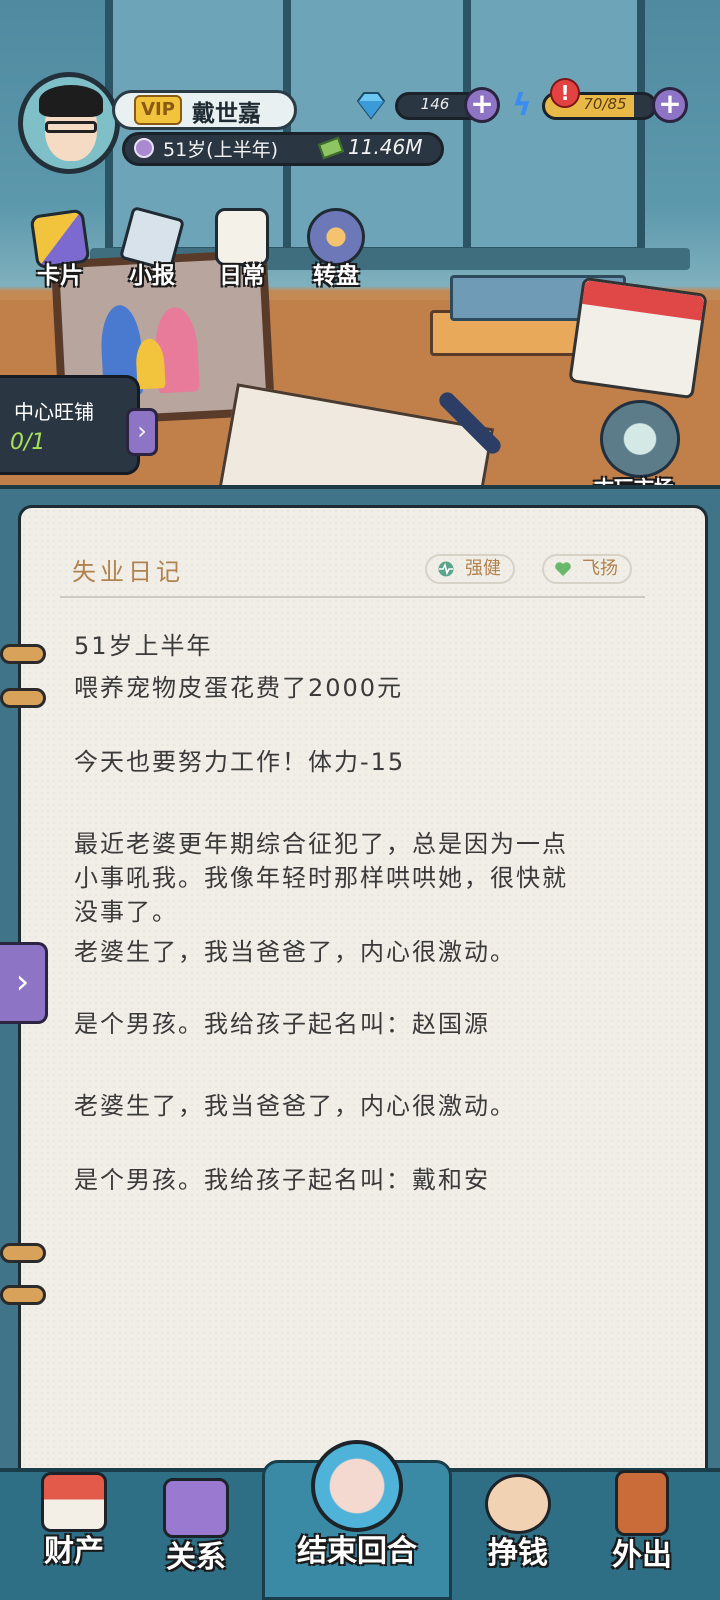 Image resolution: width=720 pixels, height=1600 pixels. What do you see at coordinates (74, 1551) in the screenshot?
I see `assets-label: 财产` at bounding box center [74, 1551].